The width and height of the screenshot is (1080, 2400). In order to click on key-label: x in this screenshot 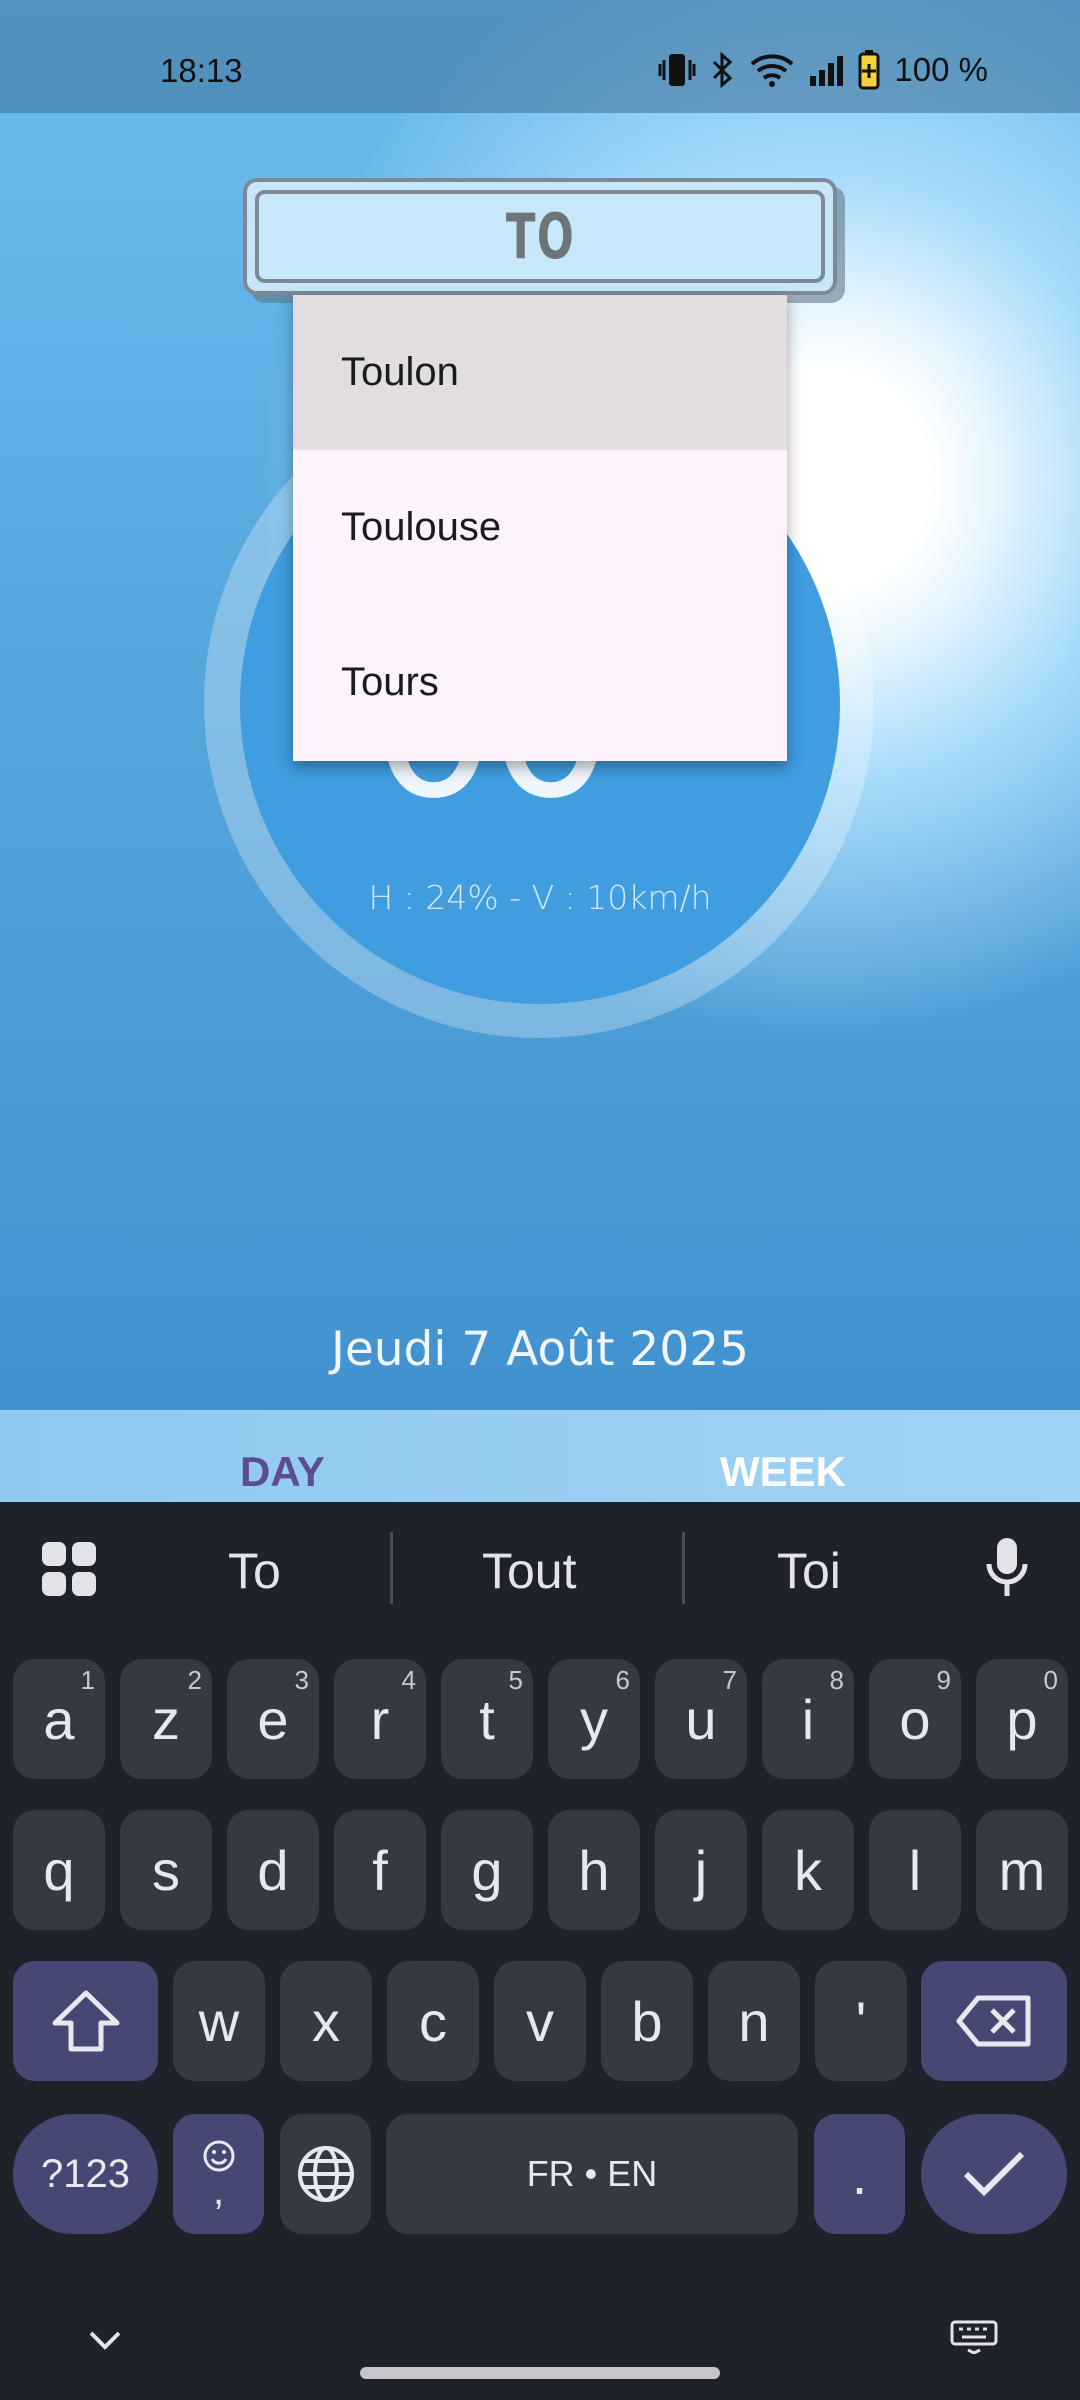, I will do `click(326, 2021)`.